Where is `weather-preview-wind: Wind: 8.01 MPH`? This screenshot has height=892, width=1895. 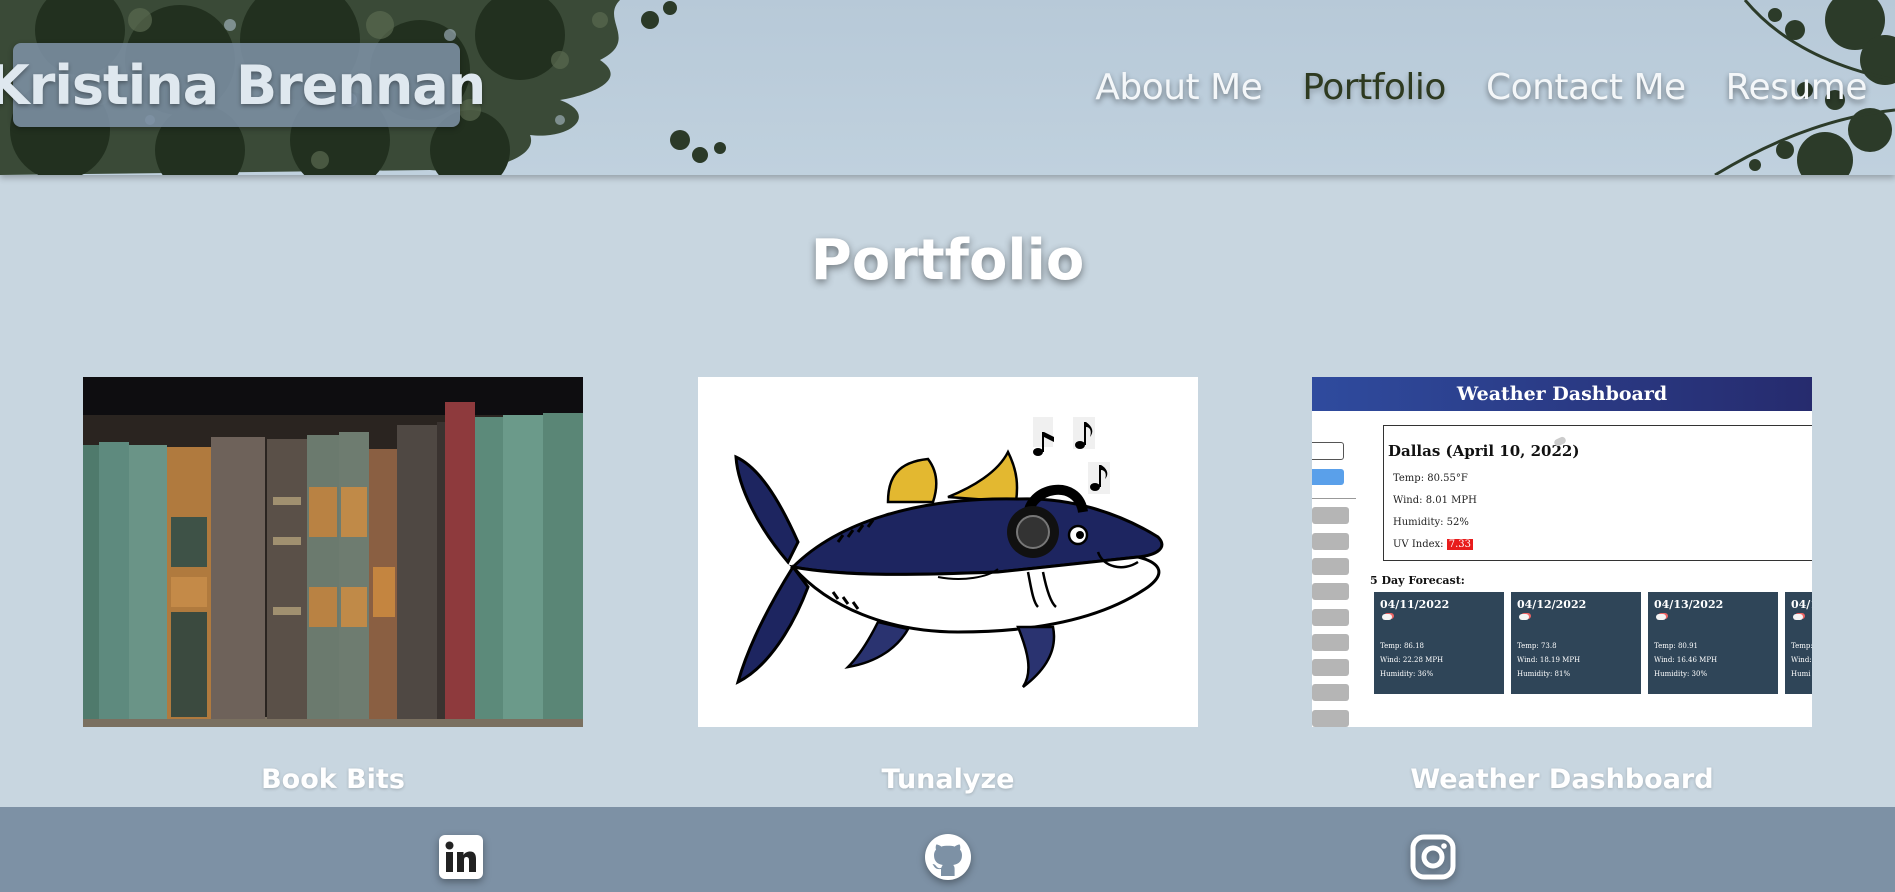 weather-preview-wind: Wind: 8.01 MPH is located at coordinates (1435, 500).